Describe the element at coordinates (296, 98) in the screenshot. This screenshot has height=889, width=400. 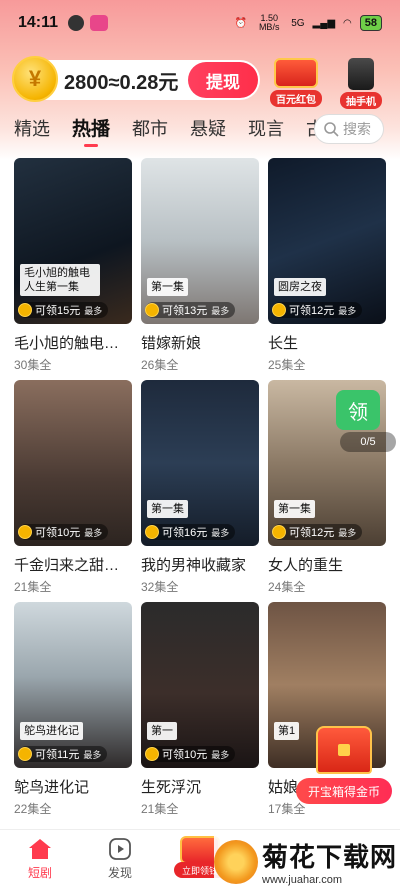
I see `red-packet-label: 百元红包` at that location.